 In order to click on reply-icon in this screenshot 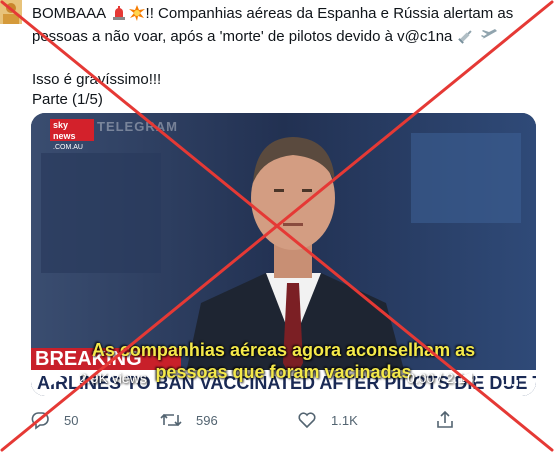, I will do `click(40, 420)`.